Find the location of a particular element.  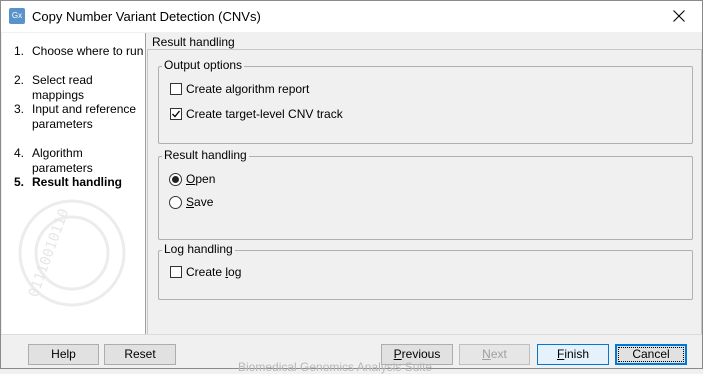

step-number: 3. is located at coordinates (19, 109).